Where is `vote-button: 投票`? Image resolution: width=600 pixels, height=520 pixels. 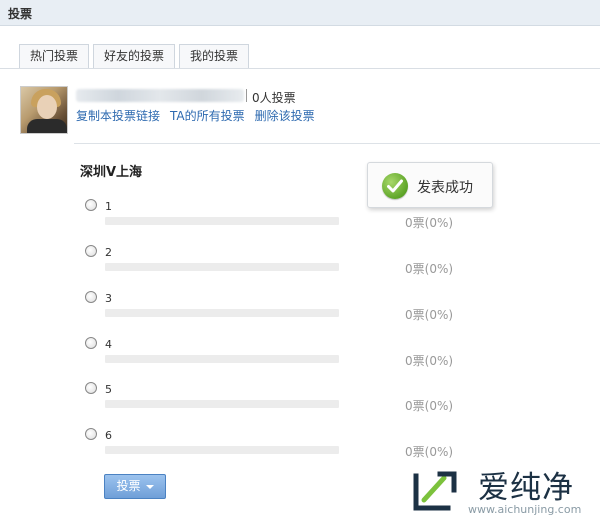 vote-button: 投票 is located at coordinates (135, 486).